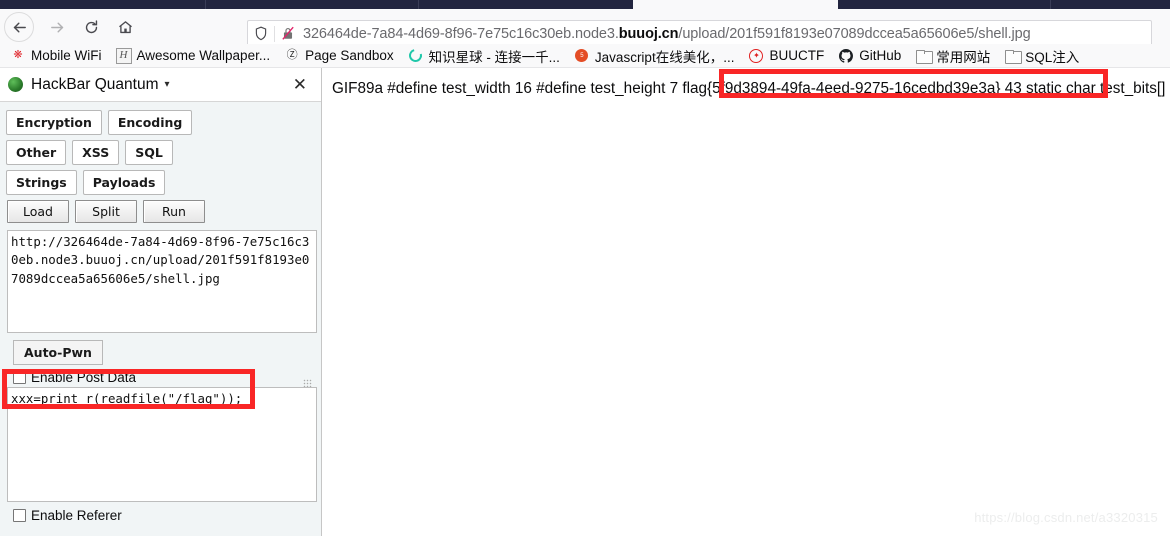  I want to click on home-button, so click(125, 27).